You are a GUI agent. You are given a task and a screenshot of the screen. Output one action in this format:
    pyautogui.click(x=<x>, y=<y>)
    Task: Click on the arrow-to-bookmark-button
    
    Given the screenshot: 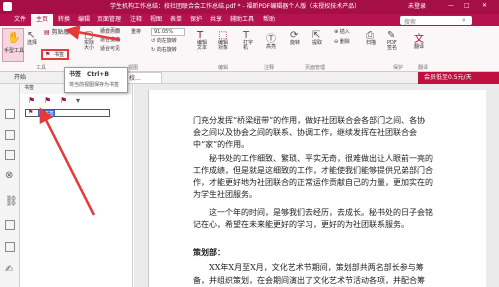 What is the action you would take?
    pyautogui.click(x=92, y=33)
    